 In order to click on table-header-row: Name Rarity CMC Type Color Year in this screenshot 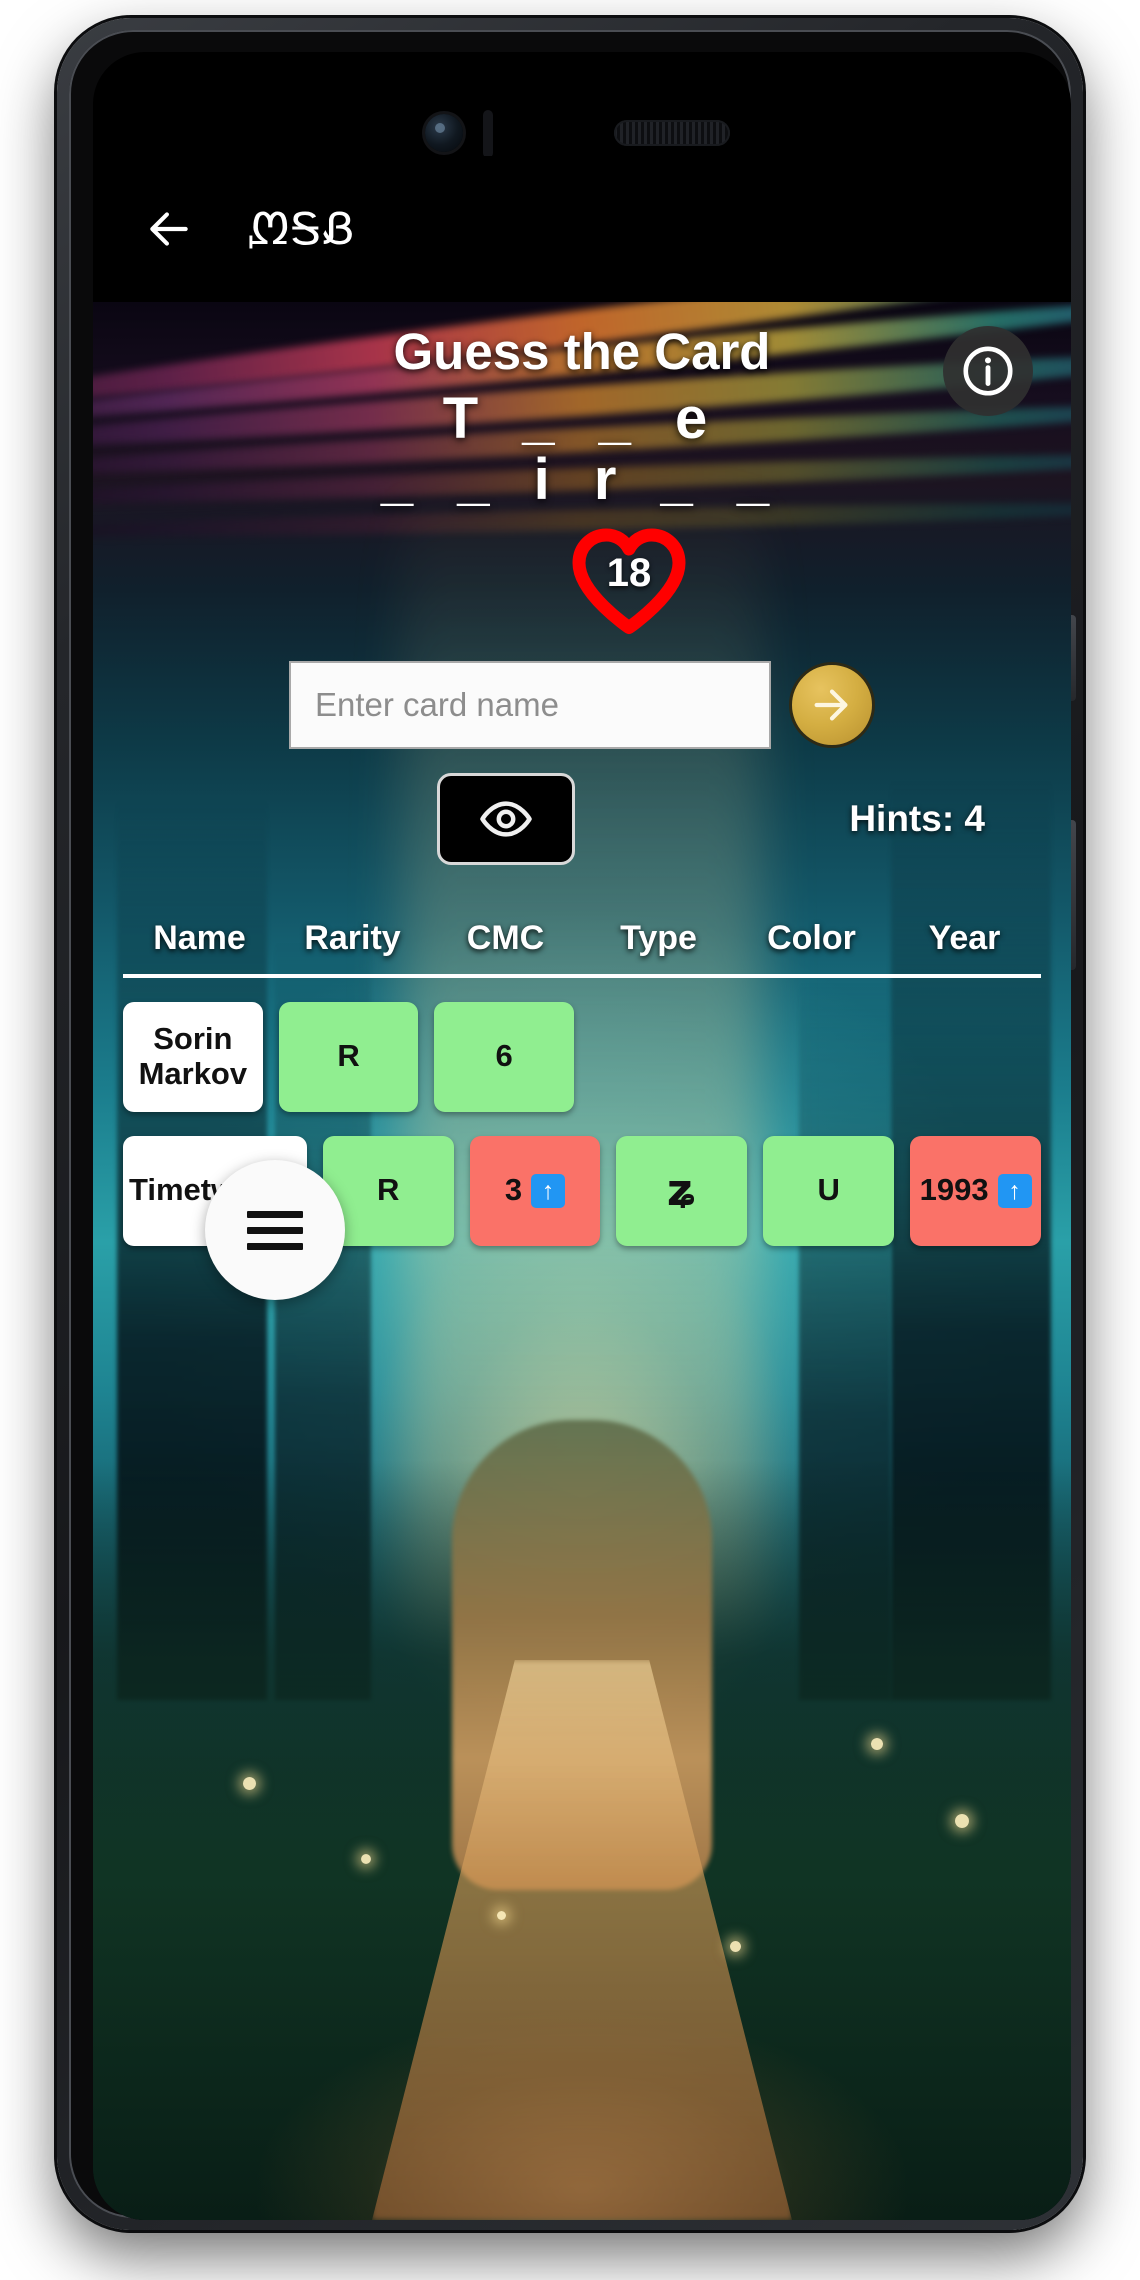, I will do `click(582, 948)`.